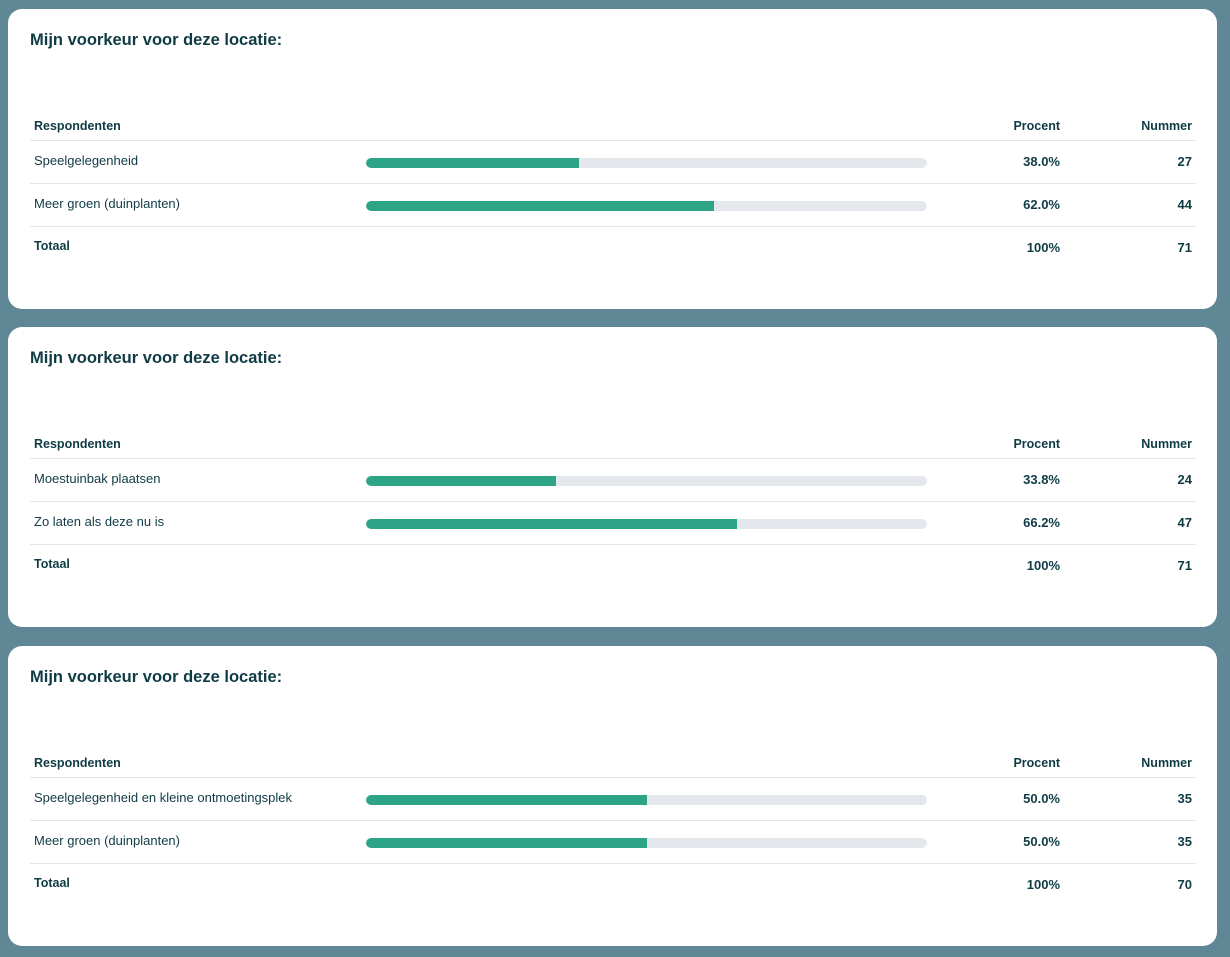  I want to click on table-row: Moestuinbak plaatsen 33.8% 24, so click(613, 480).